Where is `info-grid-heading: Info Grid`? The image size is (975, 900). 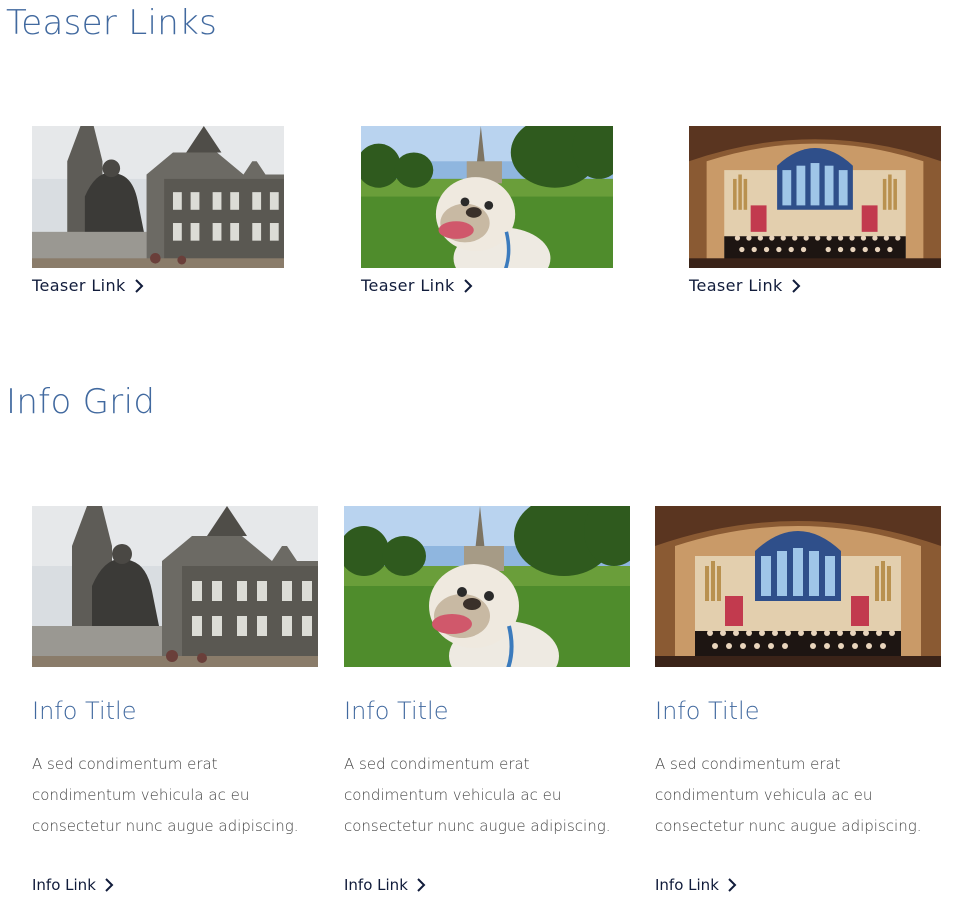 info-grid-heading: Info Grid is located at coordinates (81, 402).